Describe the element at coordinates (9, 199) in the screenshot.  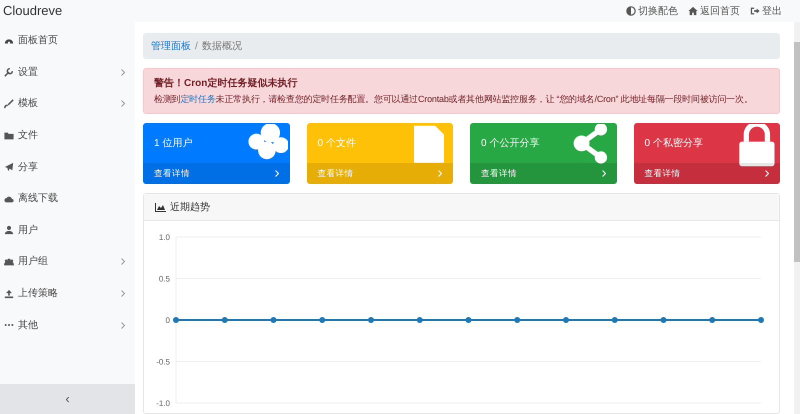
I see `cloud-icon` at that location.